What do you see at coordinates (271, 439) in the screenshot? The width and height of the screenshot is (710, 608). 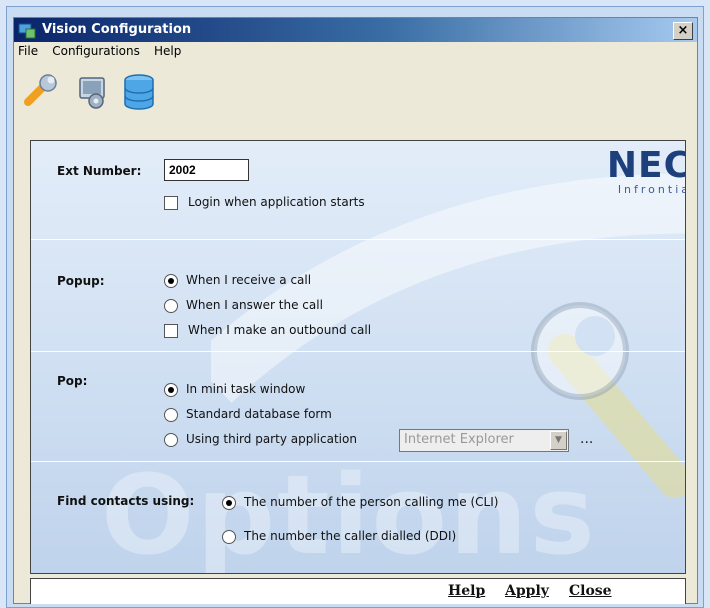 I see `pop-option-third-party-label: Using third party application` at bounding box center [271, 439].